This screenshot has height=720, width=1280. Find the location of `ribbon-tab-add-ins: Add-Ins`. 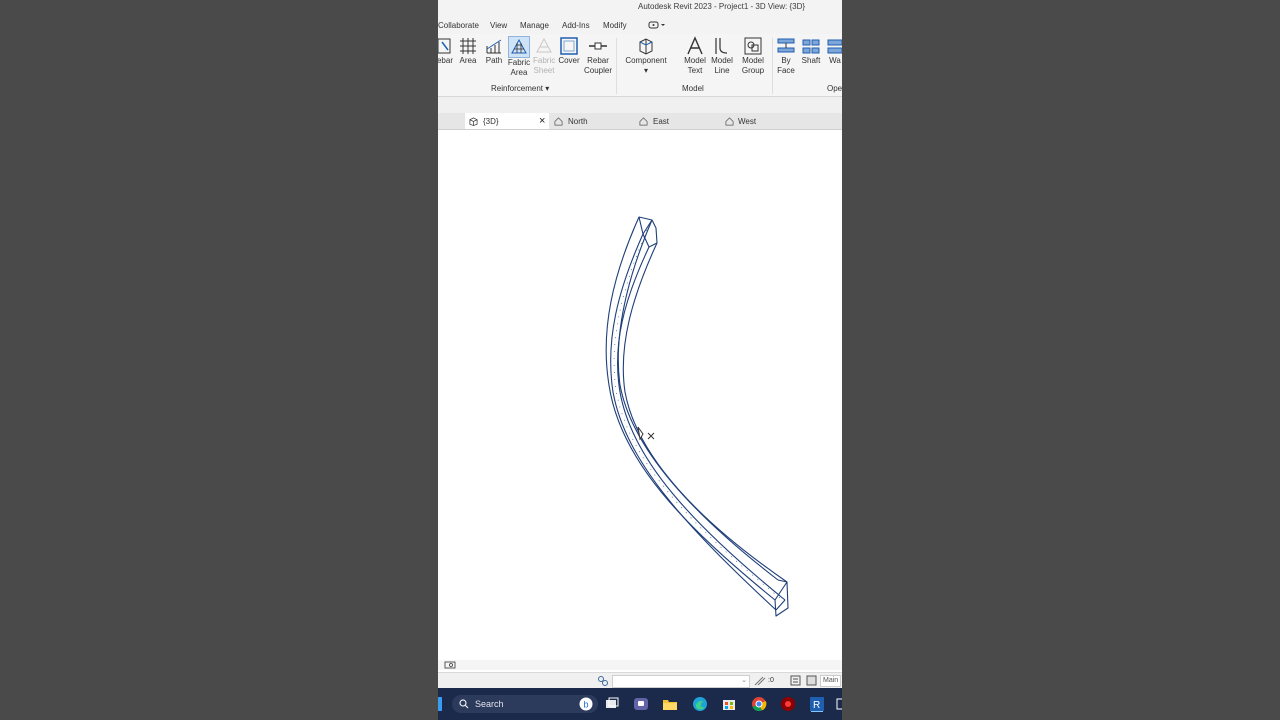

ribbon-tab-add-ins: Add-Ins is located at coordinates (576, 25).